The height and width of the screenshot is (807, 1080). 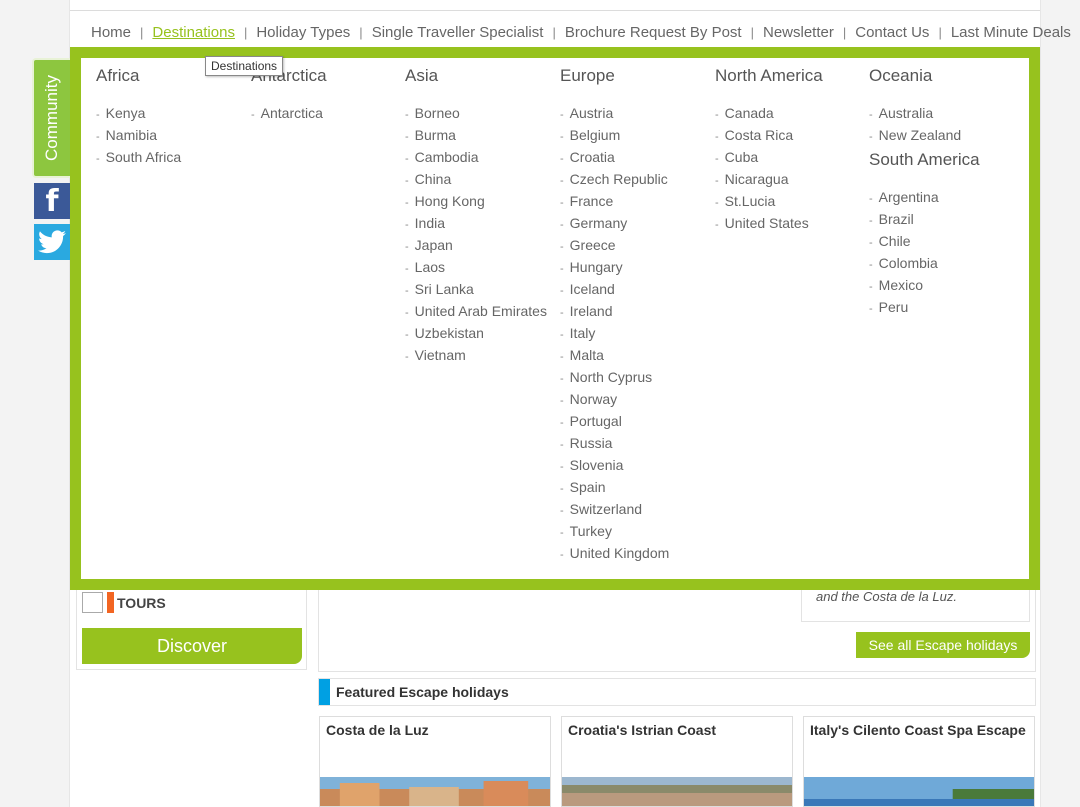 What do you see at coordinates (635, 311) in the screenshot?
I see `destination-link-ireland: - Ireland` at bounding box center [635, 311].